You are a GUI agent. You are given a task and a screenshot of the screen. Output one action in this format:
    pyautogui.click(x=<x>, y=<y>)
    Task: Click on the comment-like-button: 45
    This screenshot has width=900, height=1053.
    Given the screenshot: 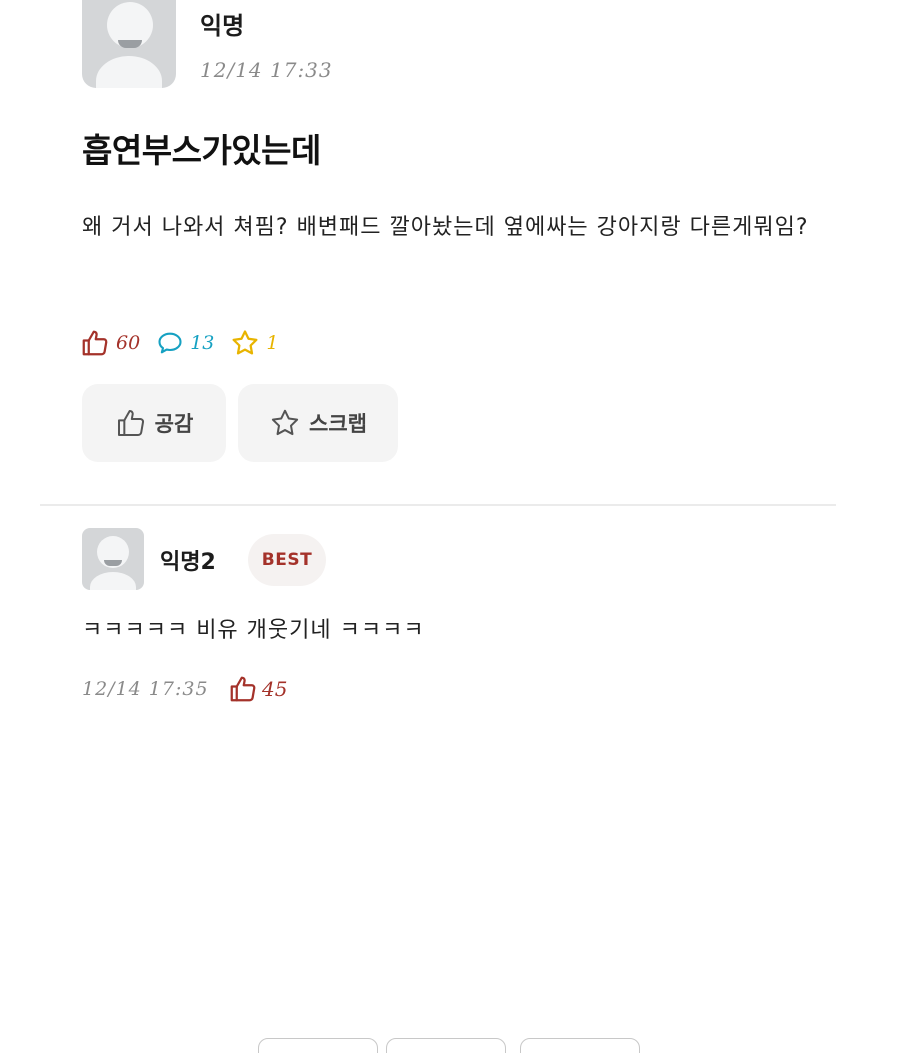 What is the action you would take?
    pyautogui.click(x=257, y=689)
    